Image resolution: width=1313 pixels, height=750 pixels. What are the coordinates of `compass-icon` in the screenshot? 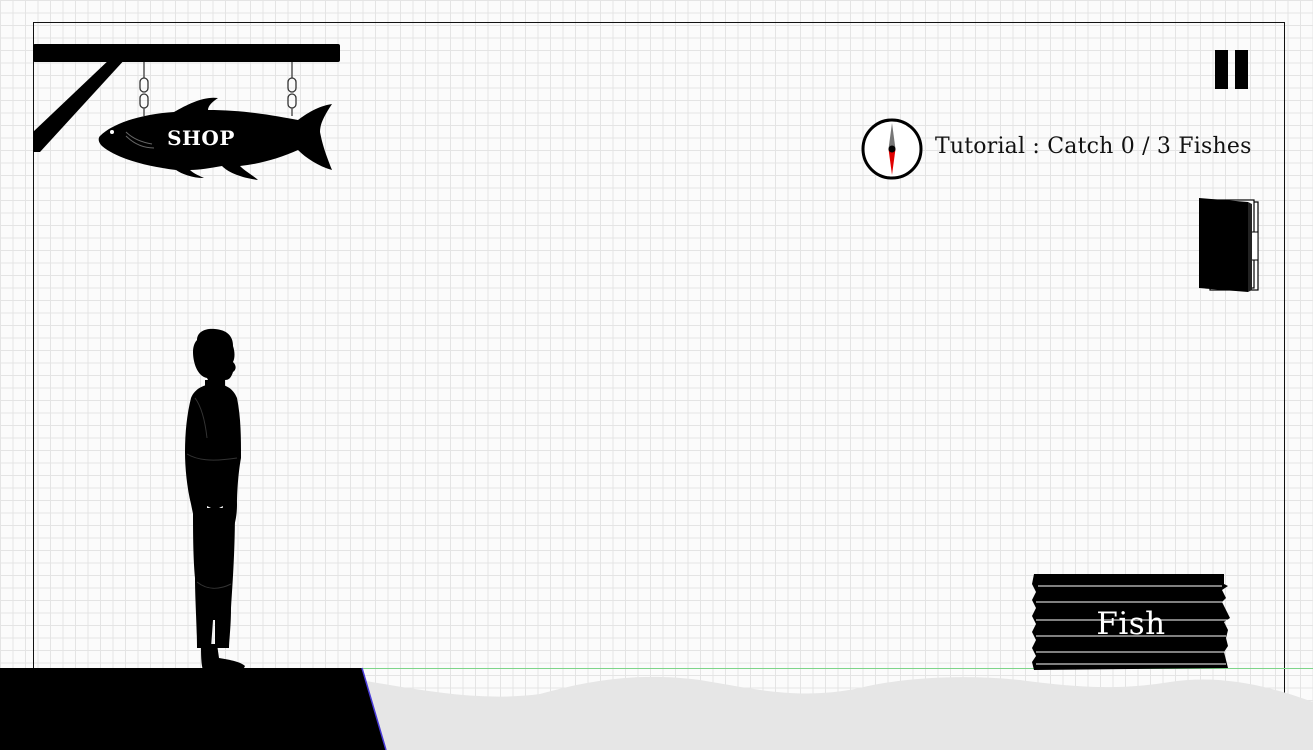 It's located at (892, 149).